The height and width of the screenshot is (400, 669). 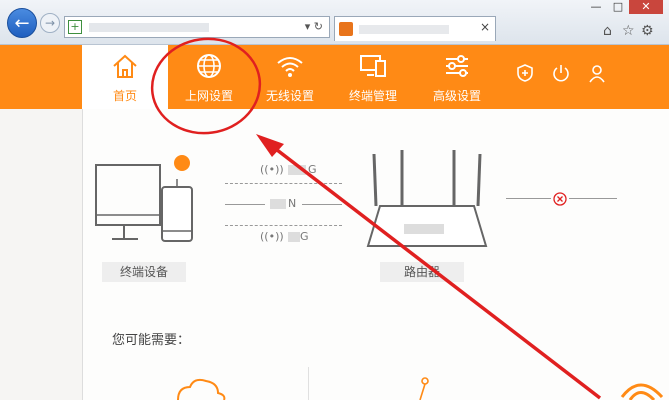 What do you see at coordinates (294, 237) in the screenshot?
I see `band-5g-blurred` at bounding box center [294, 237].